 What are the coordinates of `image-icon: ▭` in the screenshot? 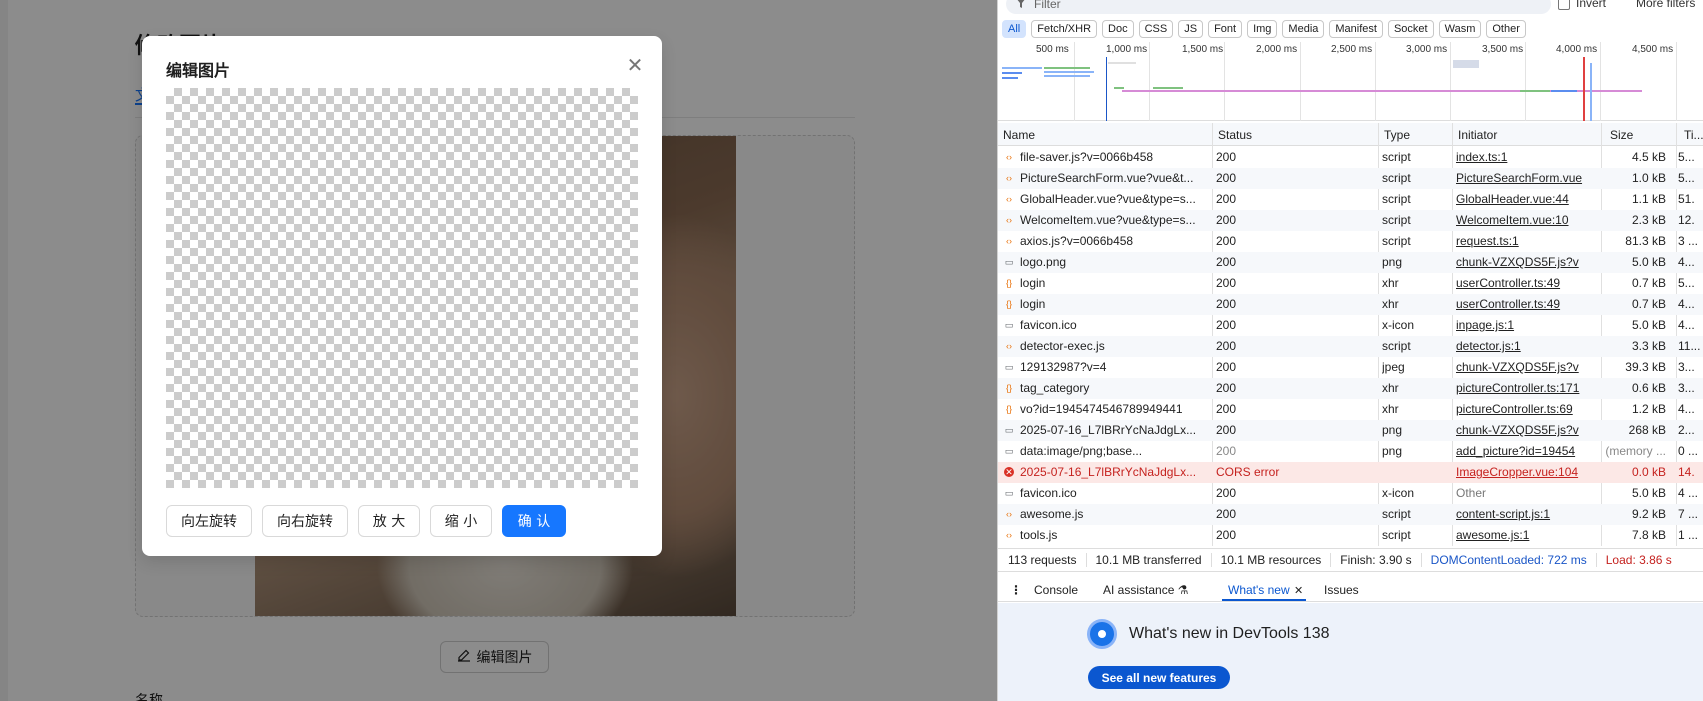 It's located at (1009, 493).